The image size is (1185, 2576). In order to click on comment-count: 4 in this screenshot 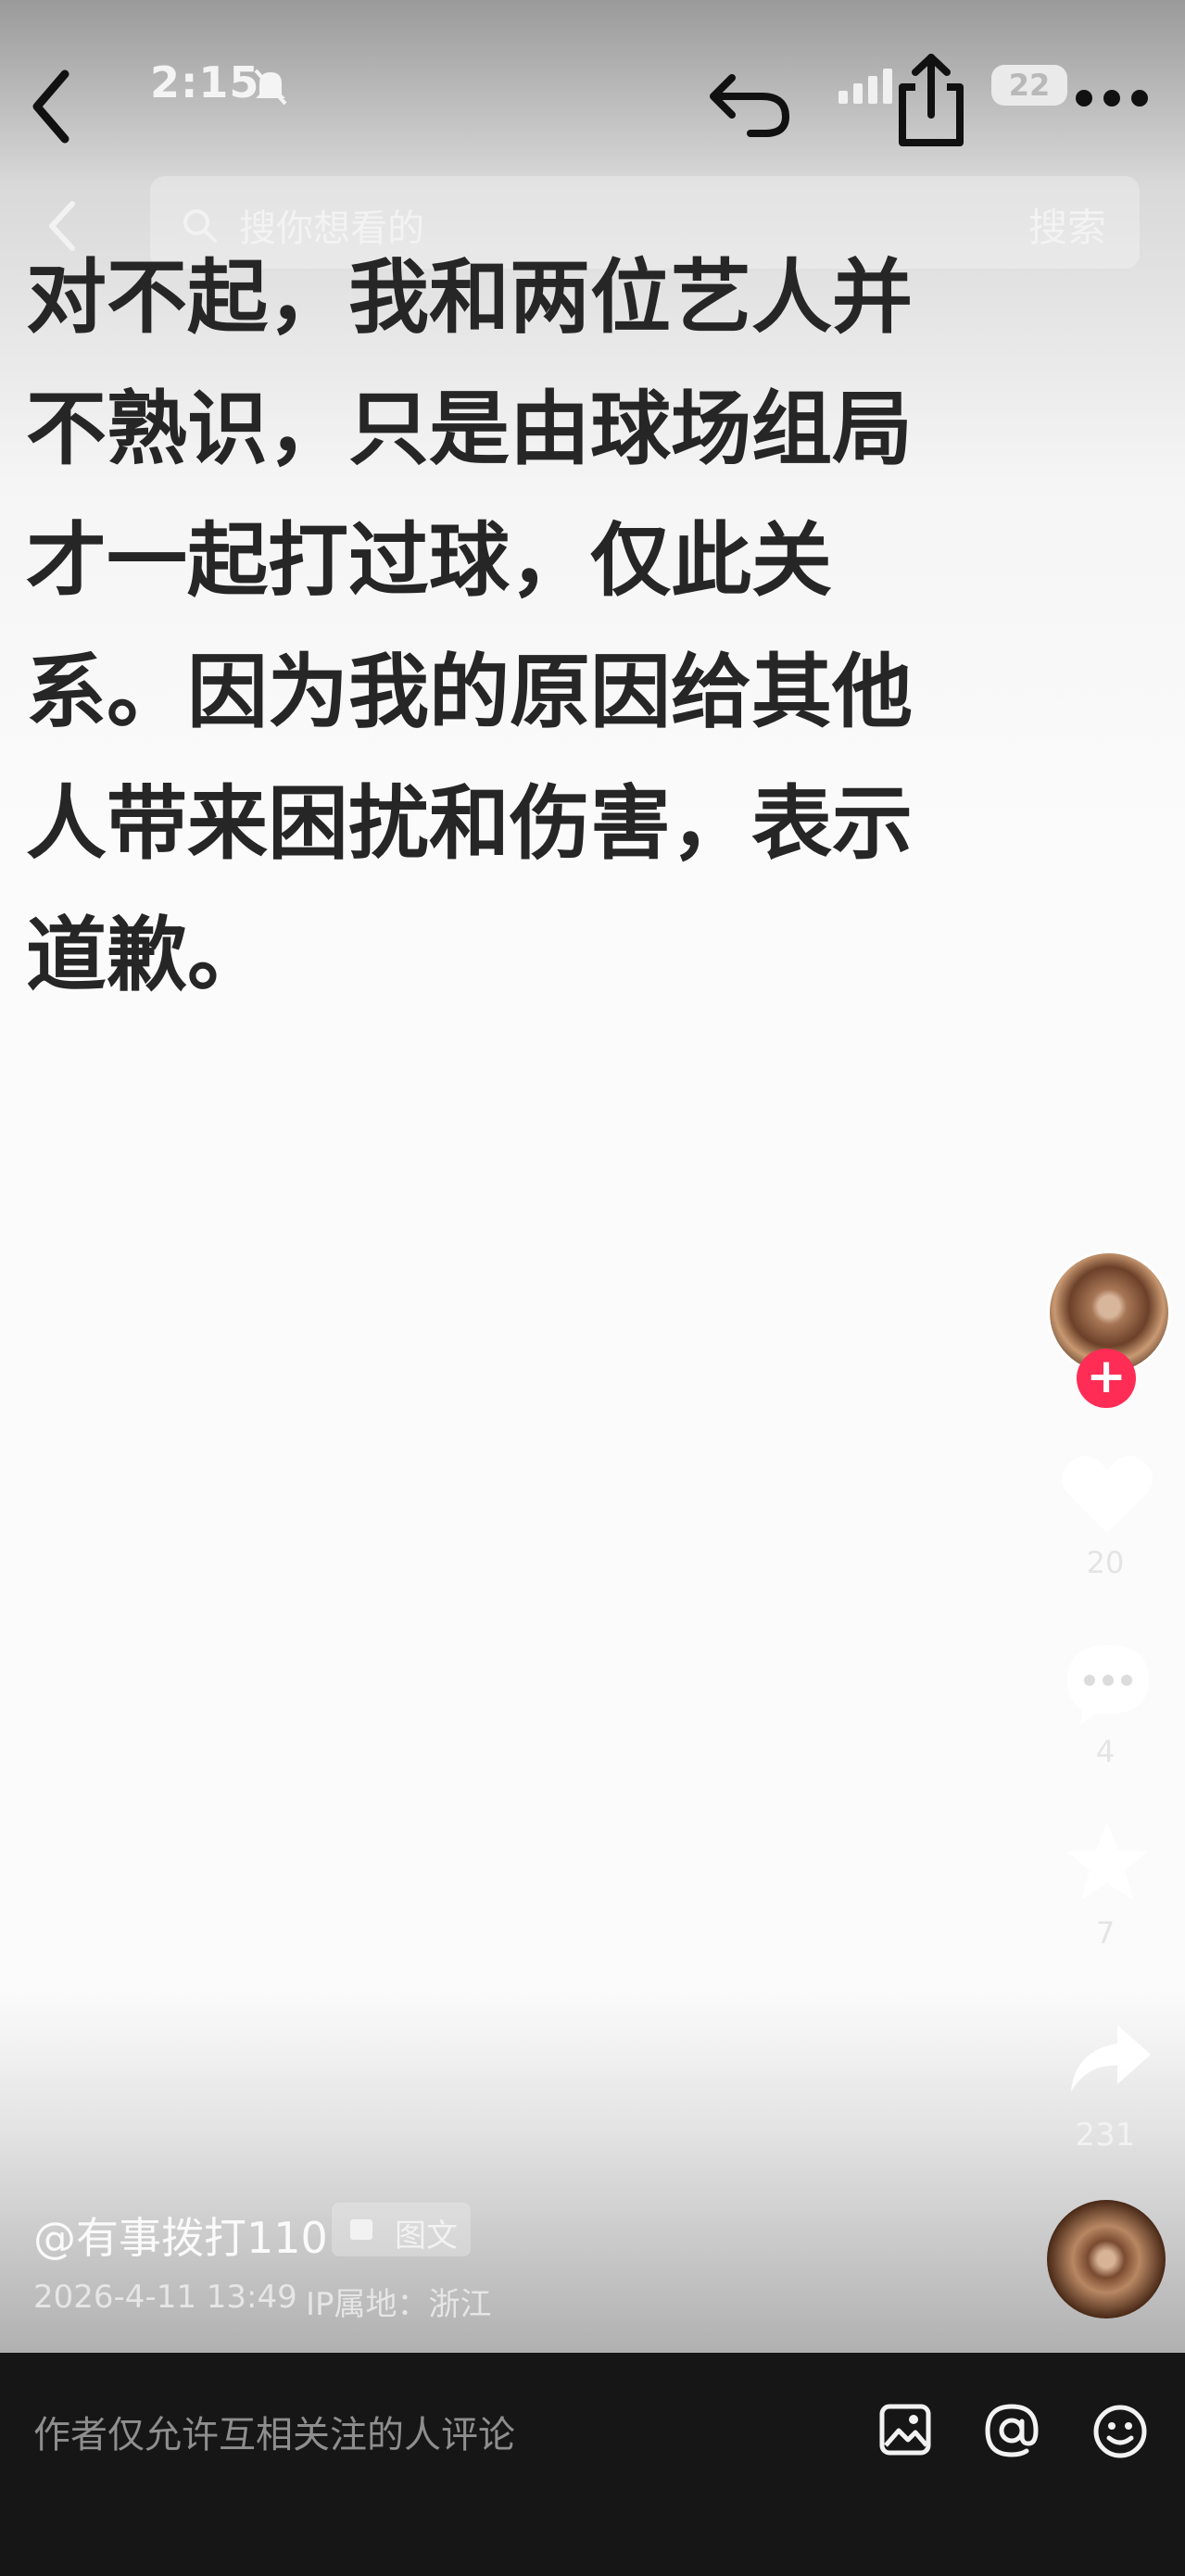, I will do `click(1105, 1751)`.